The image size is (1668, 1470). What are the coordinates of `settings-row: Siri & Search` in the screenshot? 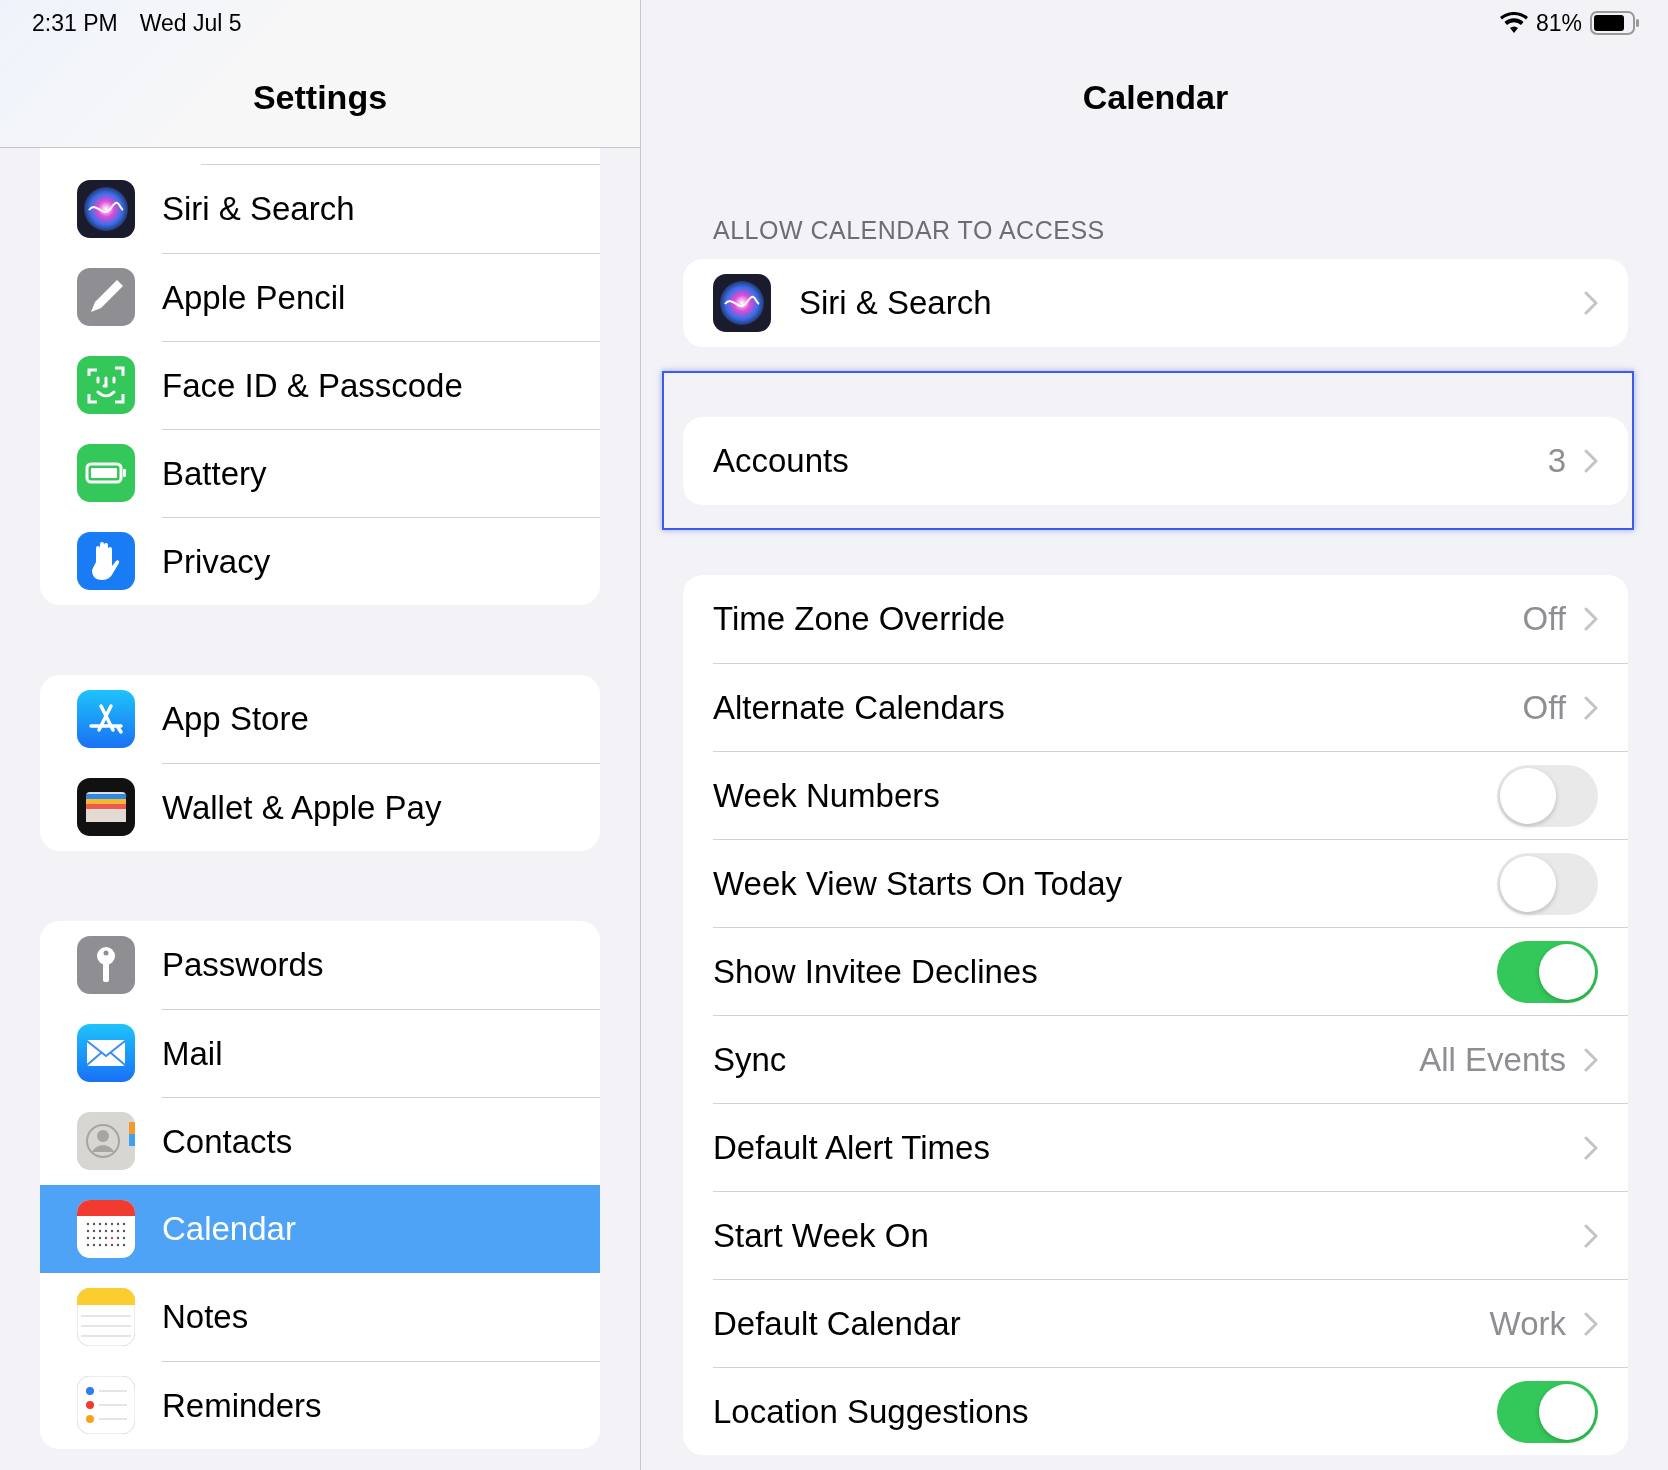 It's located at (1155, 303).